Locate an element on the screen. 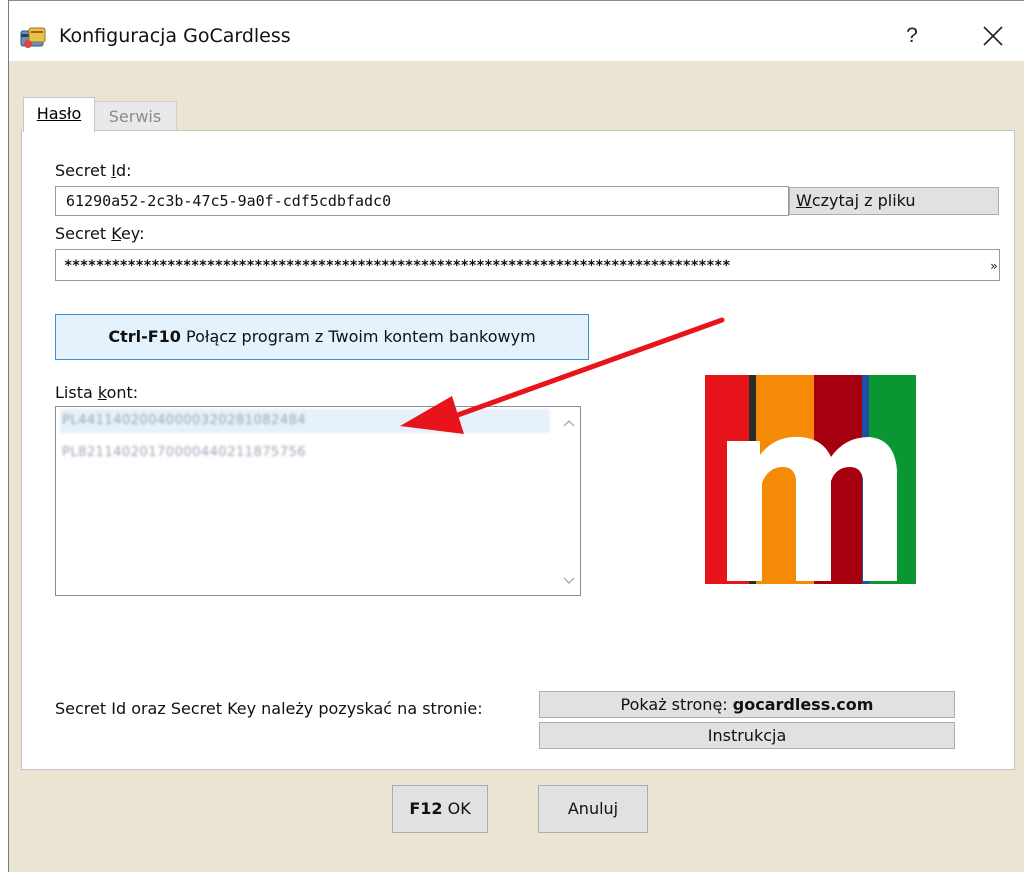  secret-key-label: Secret Key: is located at coordinates (100, 233).